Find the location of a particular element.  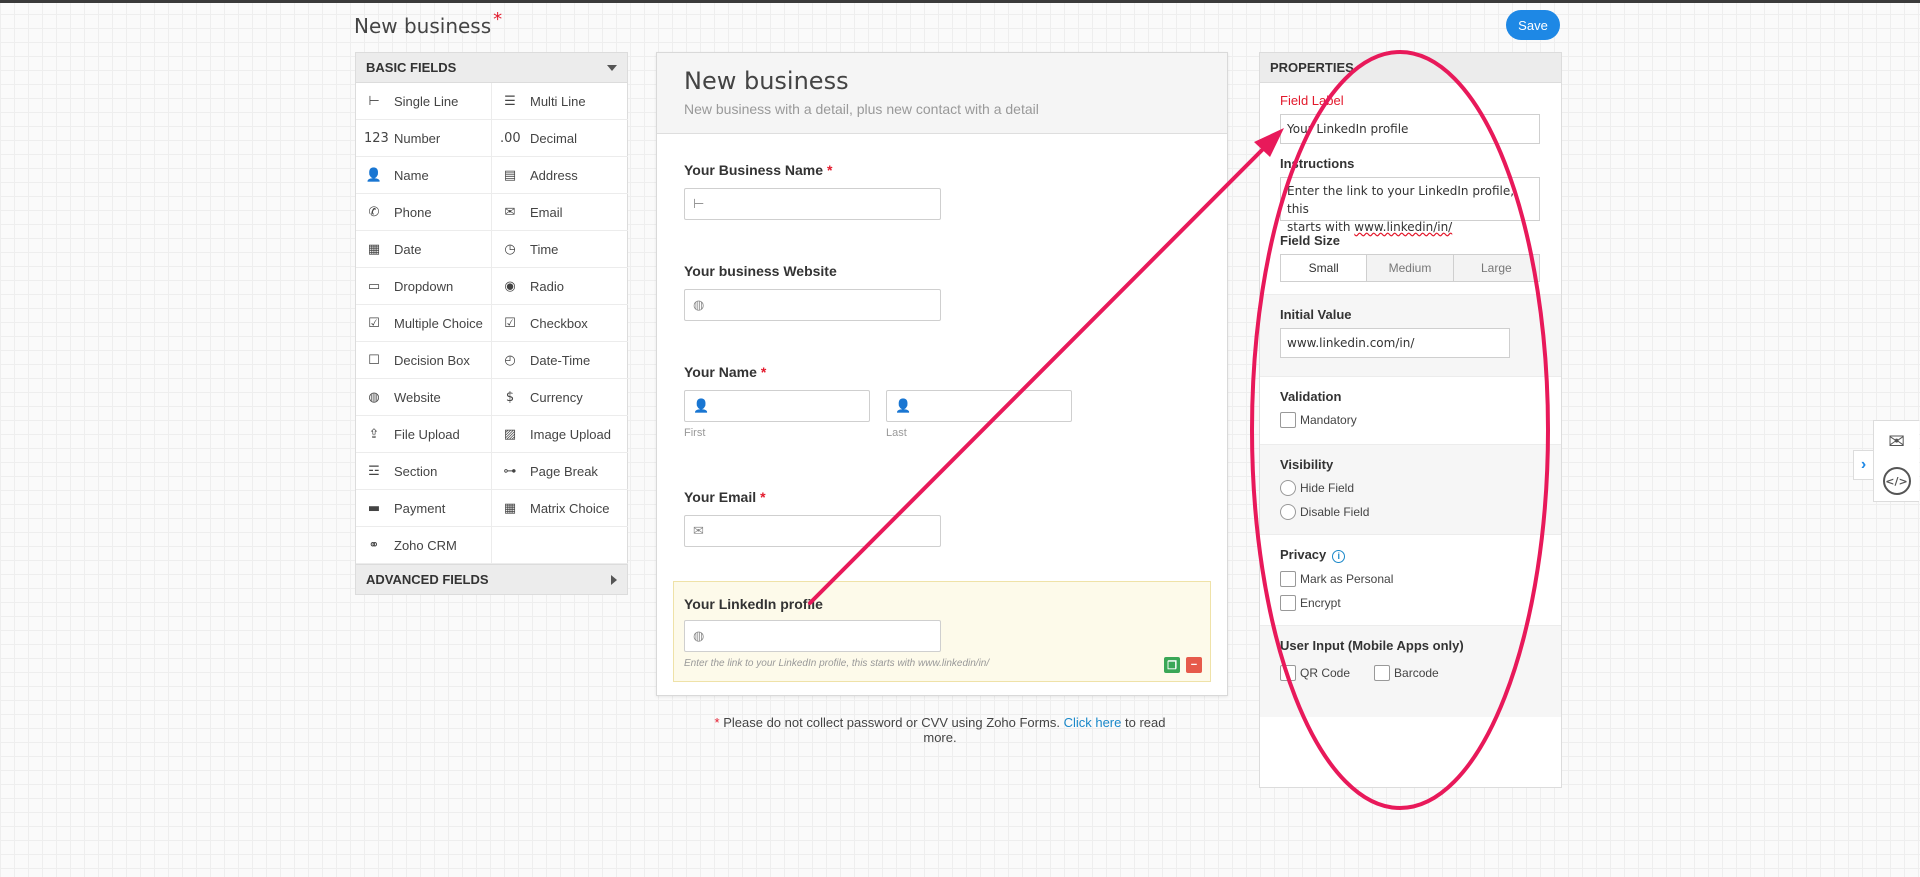

first-name-input: 👤 is located at coordinates (777, 406).